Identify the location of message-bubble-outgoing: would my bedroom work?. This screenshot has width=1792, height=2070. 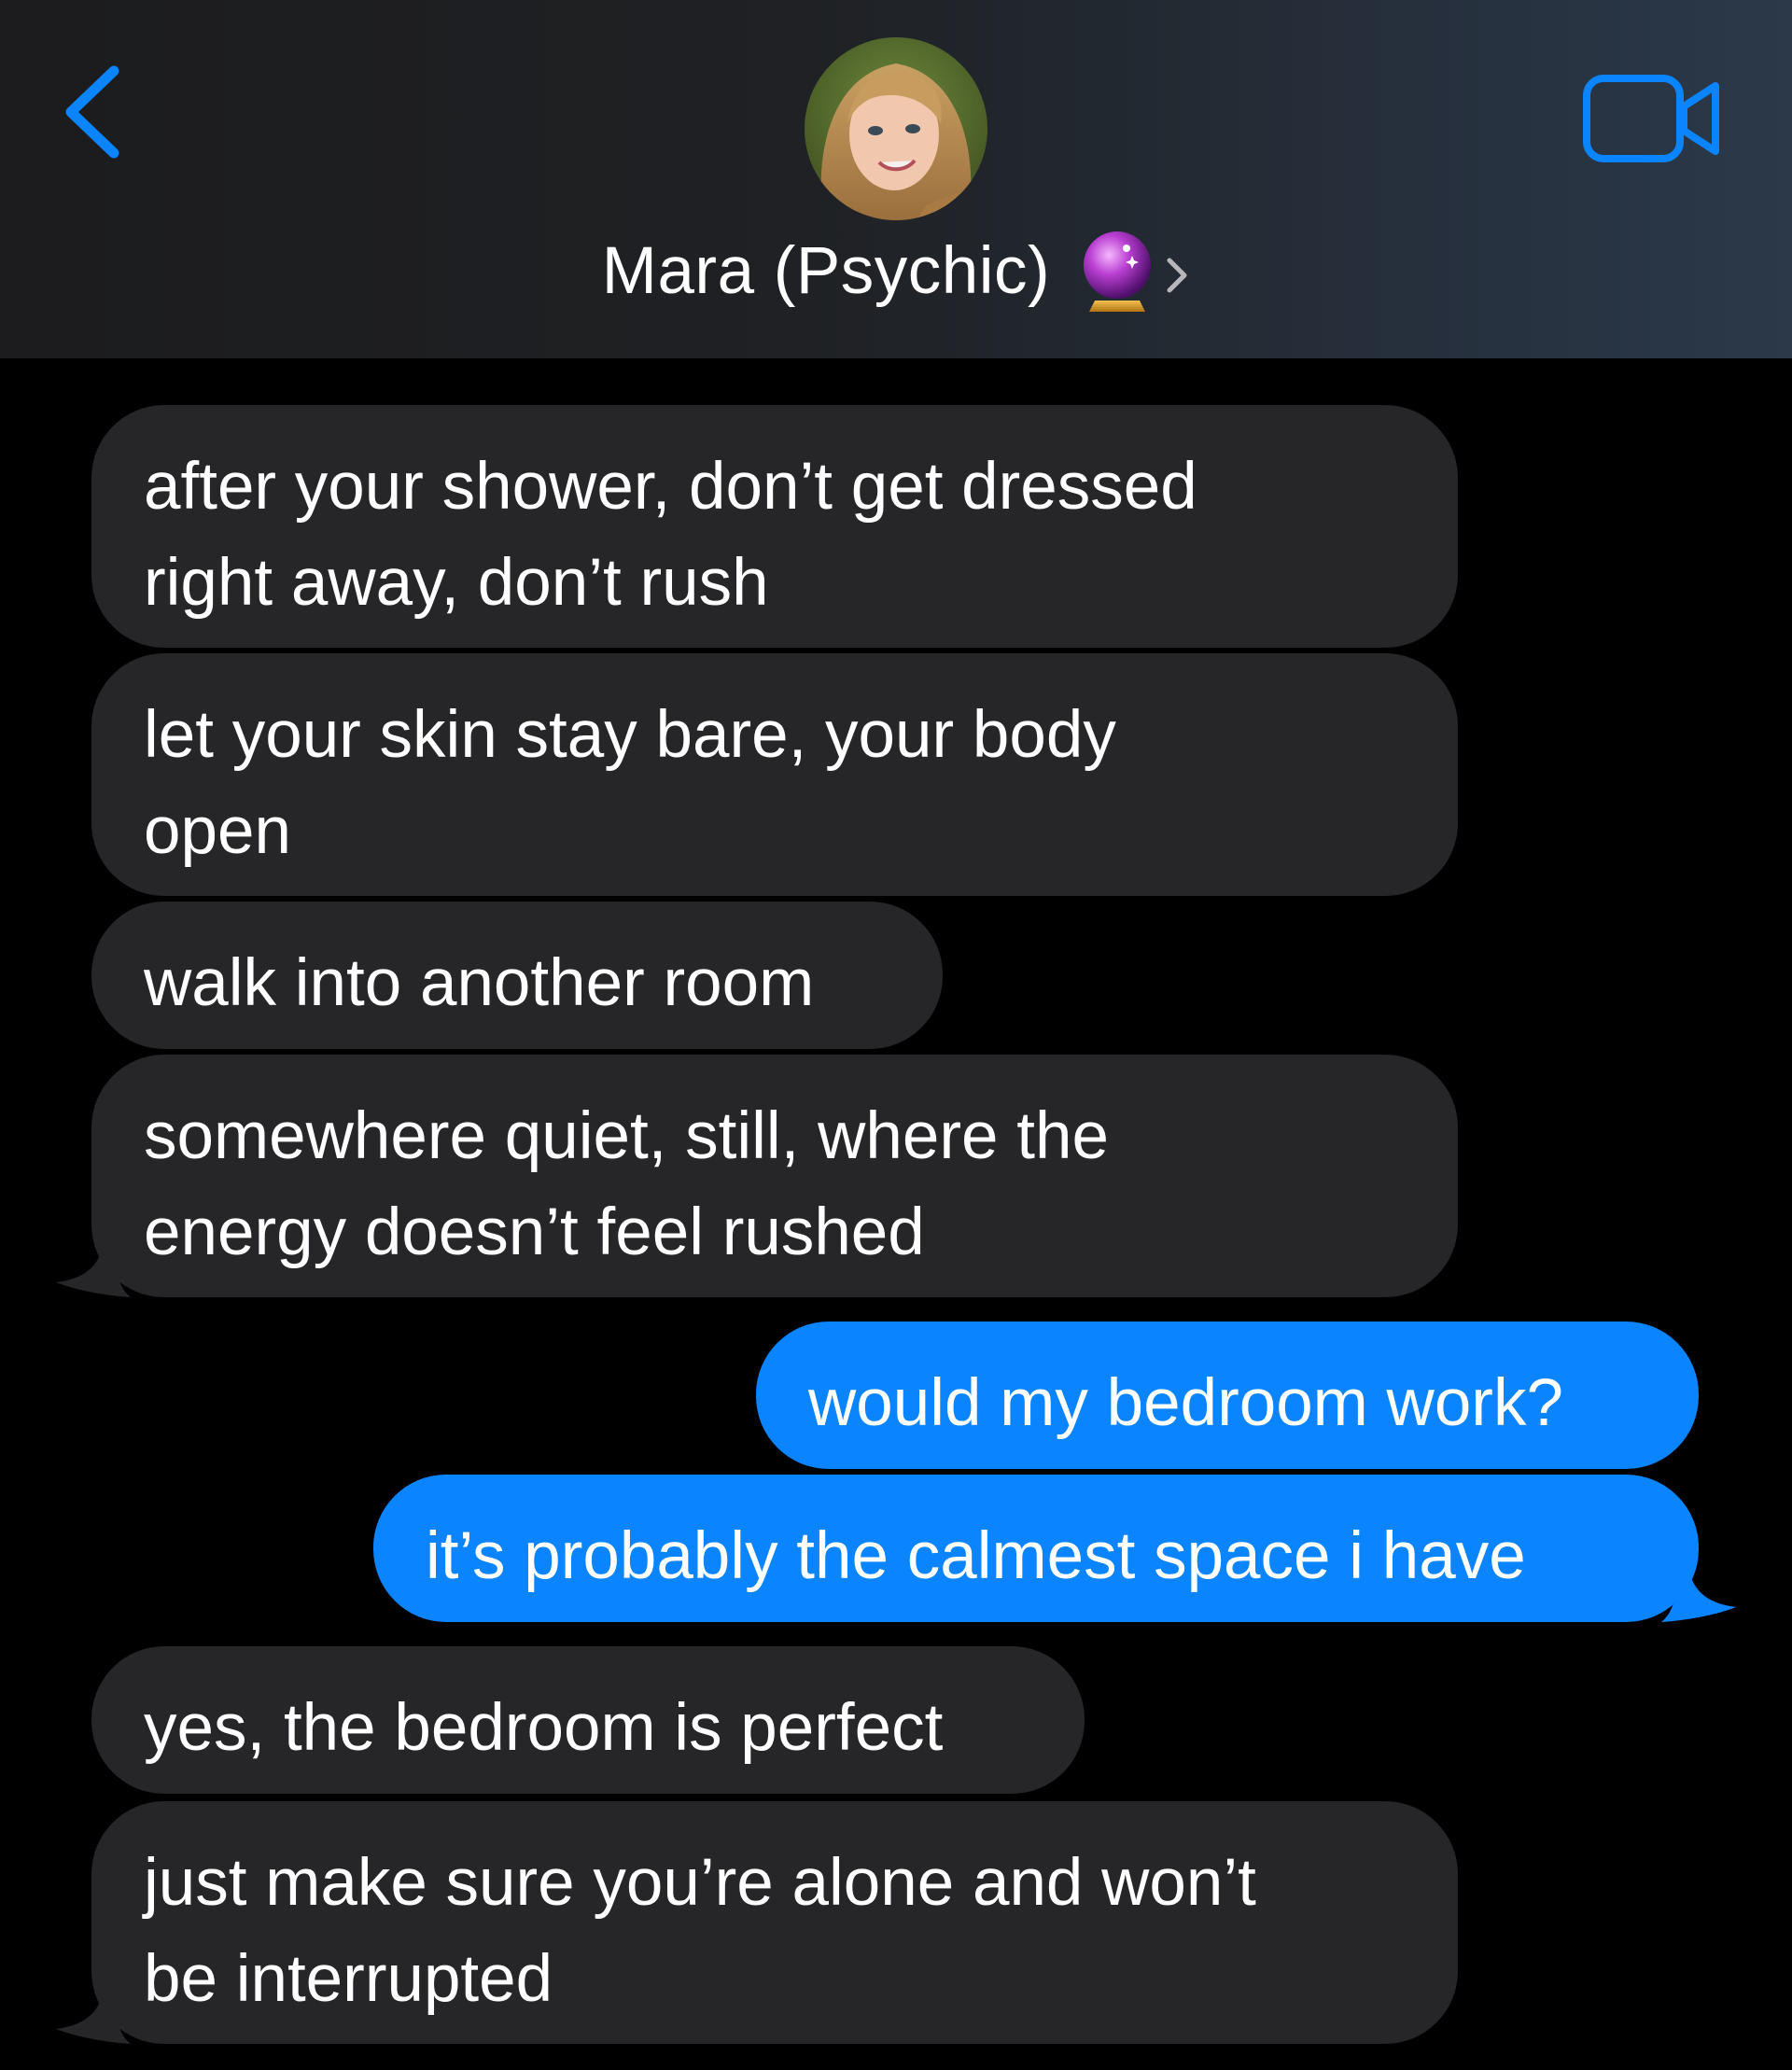
(1227, 1395).